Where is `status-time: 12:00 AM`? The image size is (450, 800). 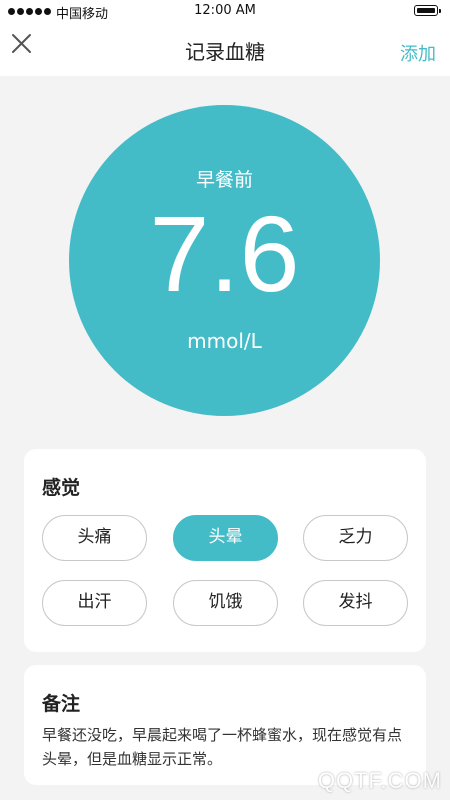
status-time: 12:00 AM is located at coordinates (225, 10).